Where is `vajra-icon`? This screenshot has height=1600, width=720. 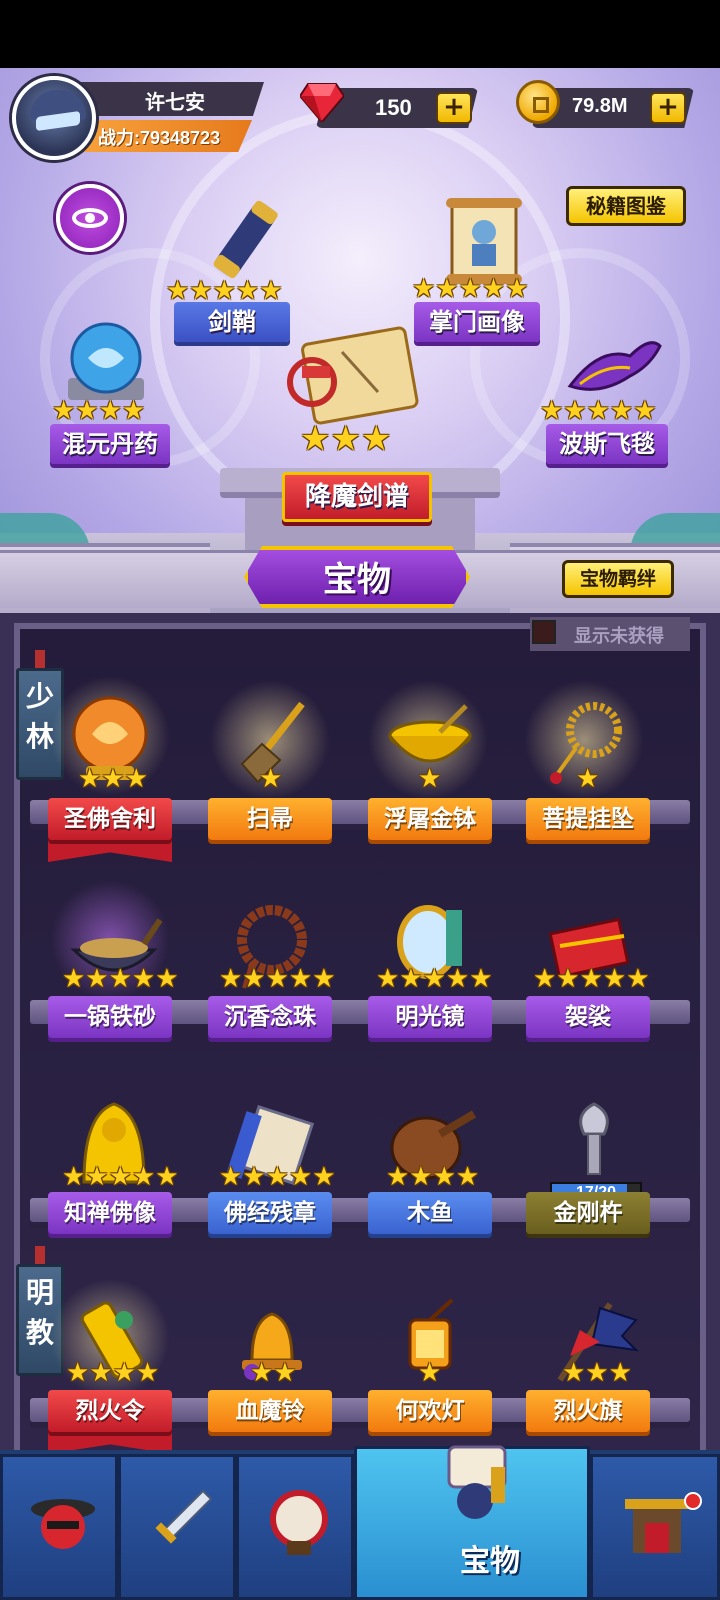 vajra-icon is located at coordinates (594, 1144).